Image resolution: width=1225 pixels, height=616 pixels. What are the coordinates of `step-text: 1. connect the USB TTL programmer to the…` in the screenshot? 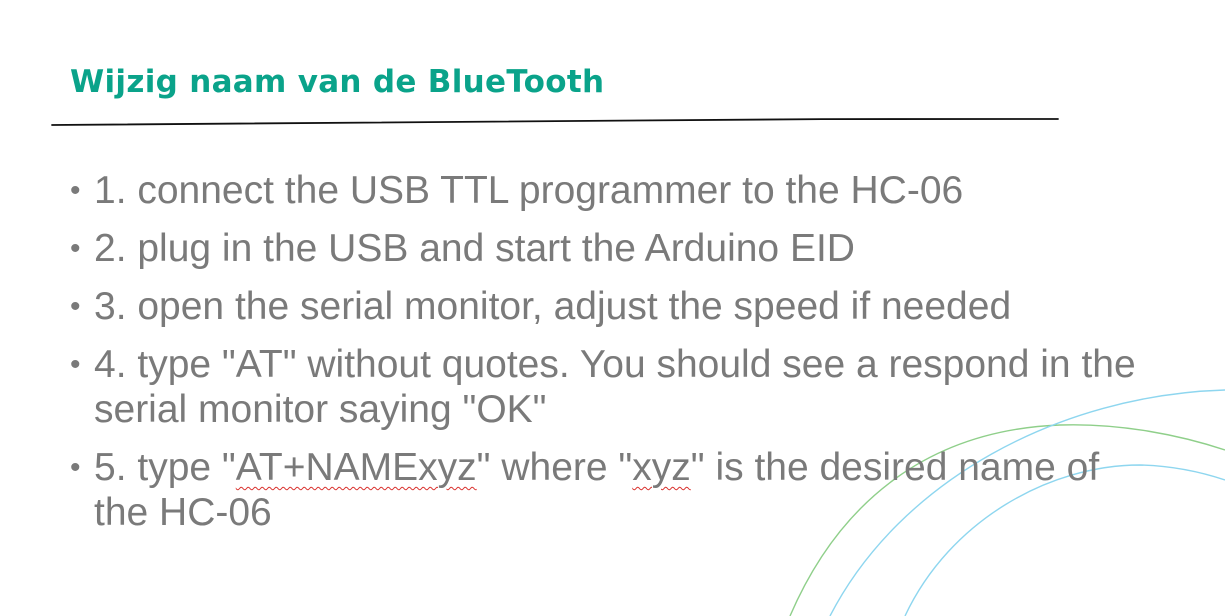 It's located at (529, 190).